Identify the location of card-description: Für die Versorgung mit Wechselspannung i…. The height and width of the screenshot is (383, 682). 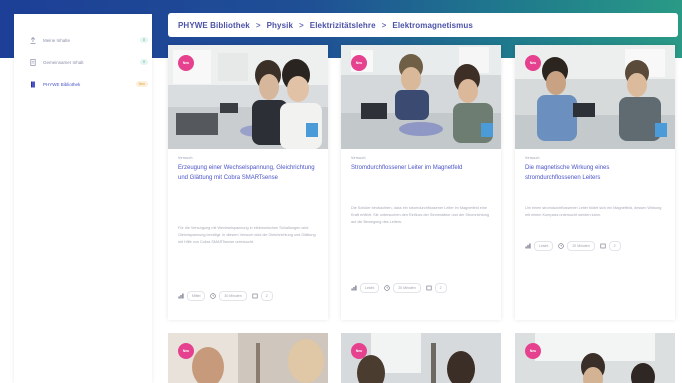
(247, 235).